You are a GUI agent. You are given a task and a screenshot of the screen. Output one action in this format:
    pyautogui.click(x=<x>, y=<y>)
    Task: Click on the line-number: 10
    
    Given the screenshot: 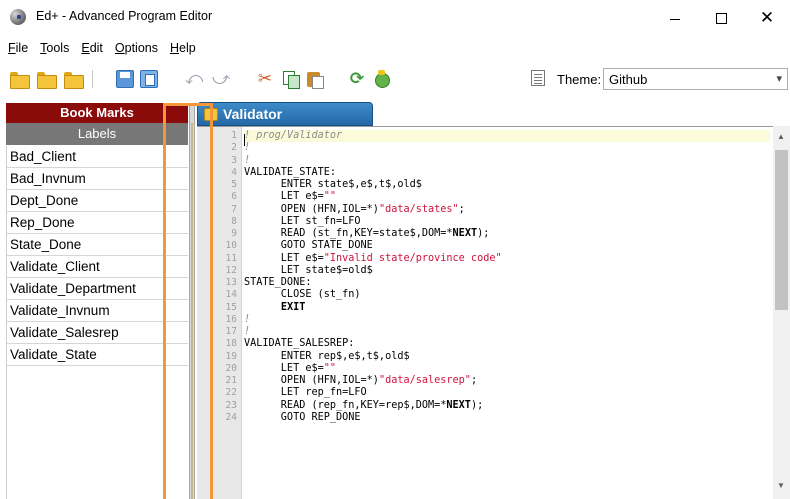 What is the action you would take?
    pyautogui.click(x=231, y=246)
    